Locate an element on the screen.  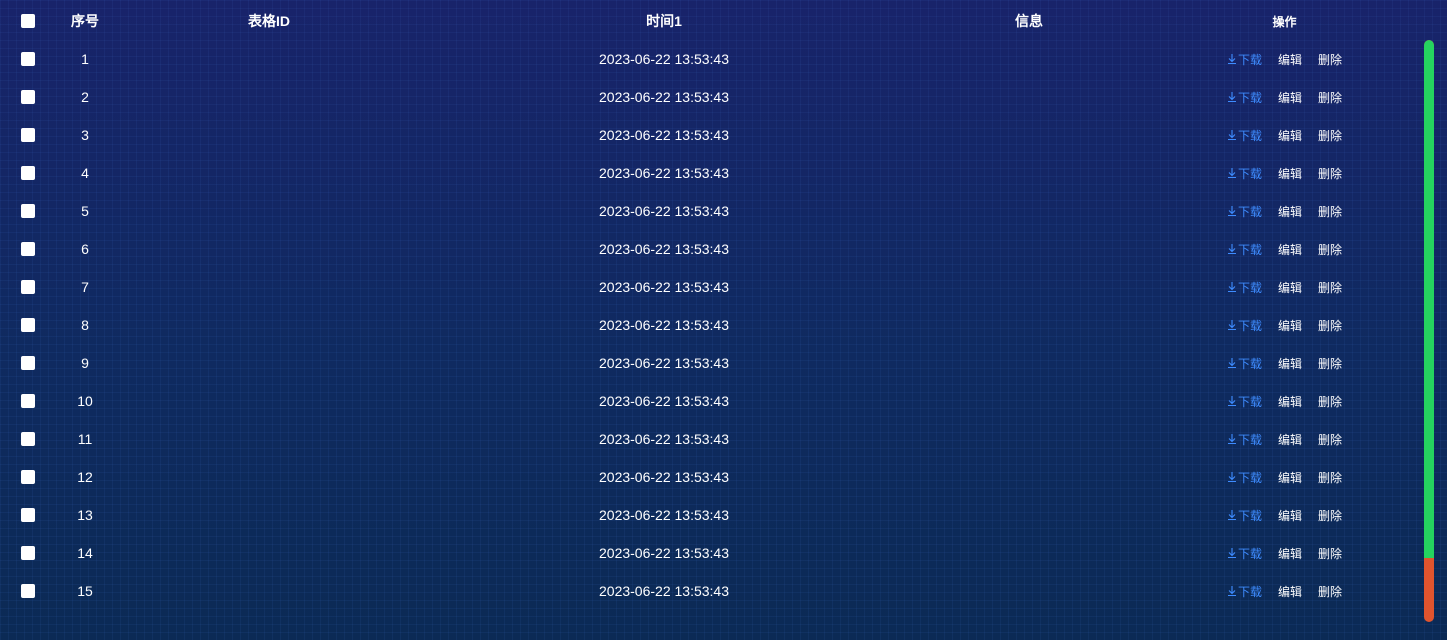
scrollbar-thumb is located at coordinates (1429, 299).